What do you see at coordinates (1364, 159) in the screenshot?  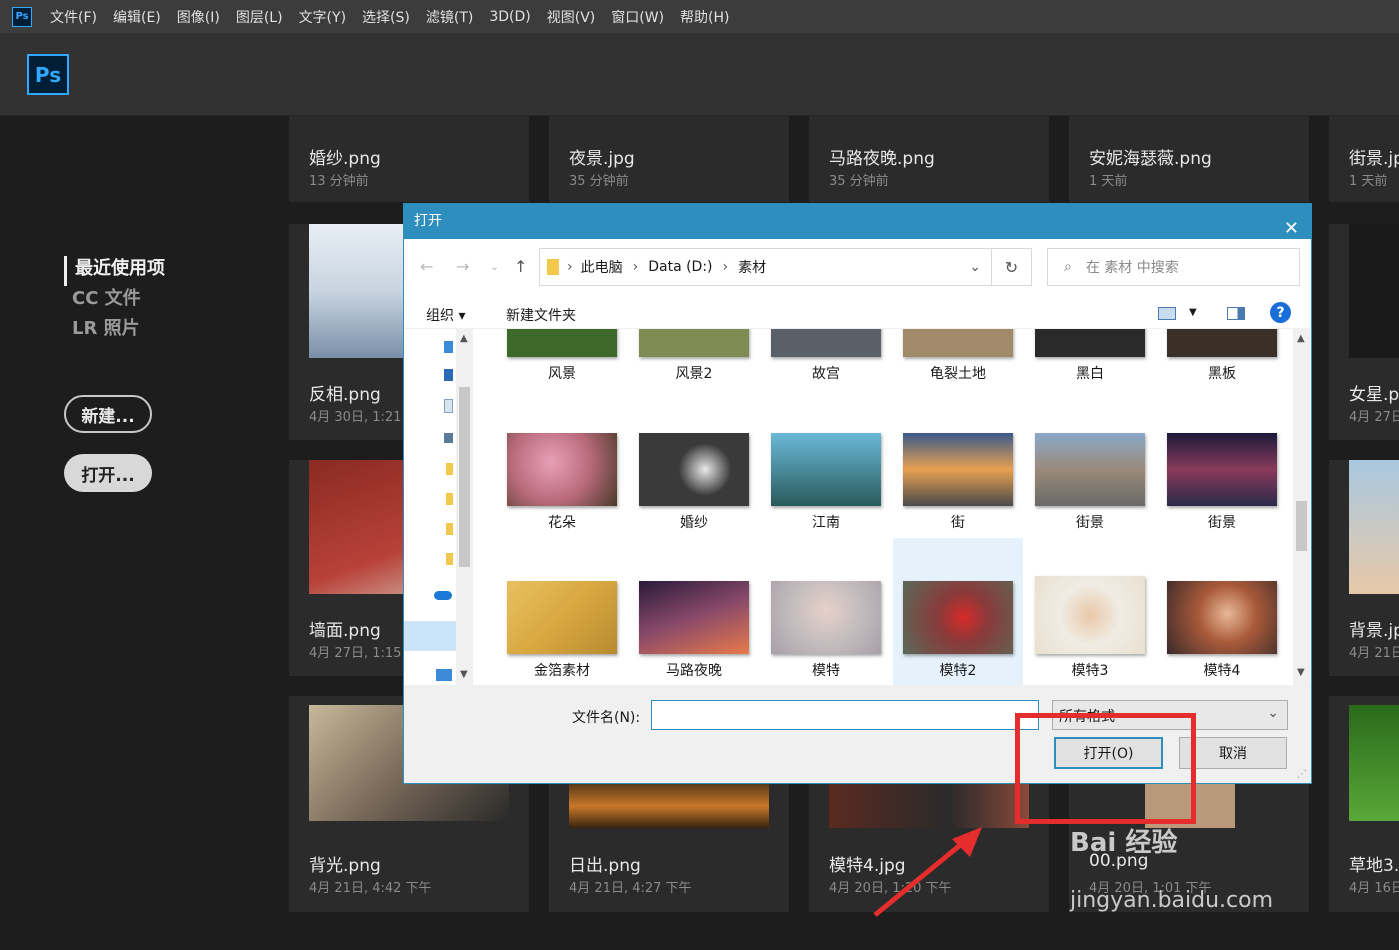 I see `recent-card: 街景.jp 1 天前` at bounding box center [1364, 159].